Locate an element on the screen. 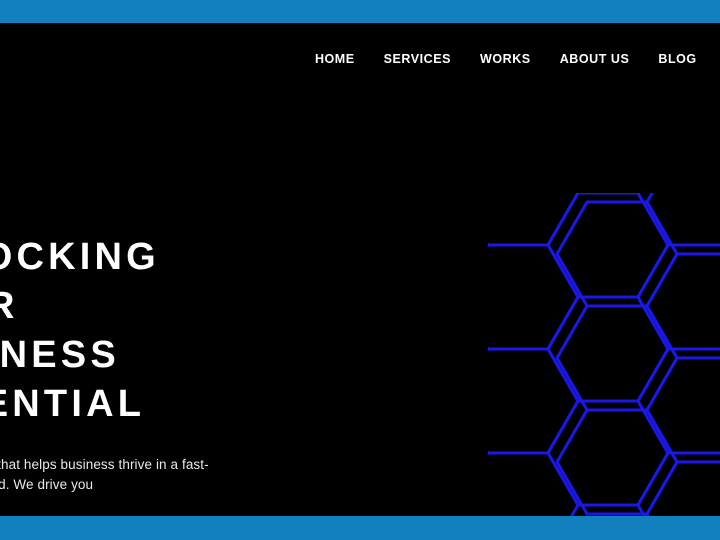 This screenshot has height=540, width=720. nav-item-blog: BLOG is located at coordinates (677, 59).